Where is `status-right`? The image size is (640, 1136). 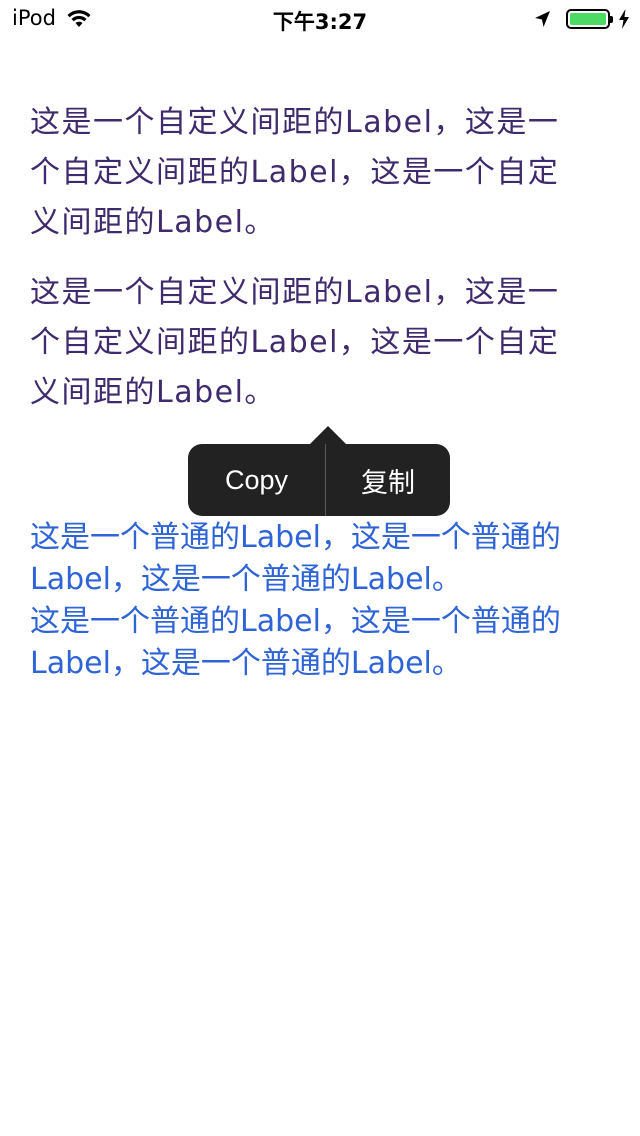 status-right is located at coordinates (581, 19).